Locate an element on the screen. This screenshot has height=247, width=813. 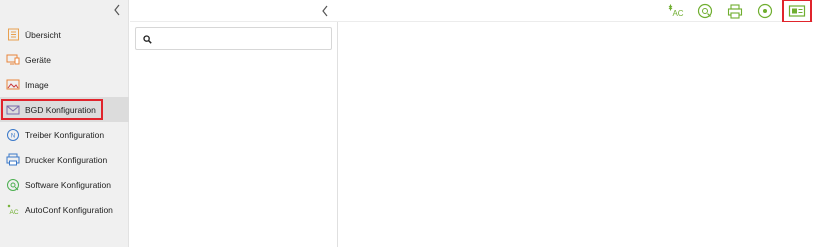
search-input is located at coordinates (241, 38).